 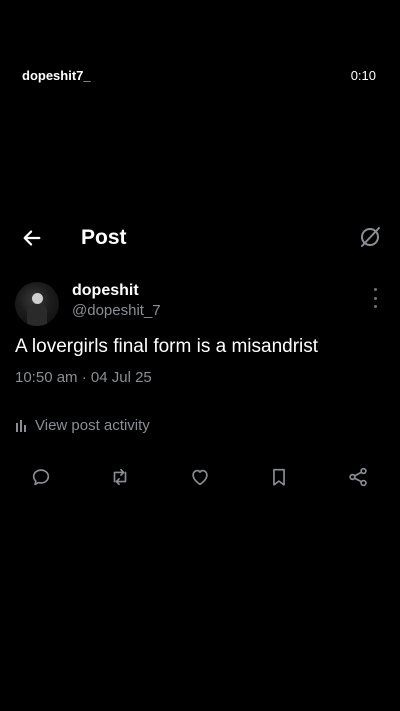 I want to click on handle: @dopeshit_7, so click(x=116, y=310).